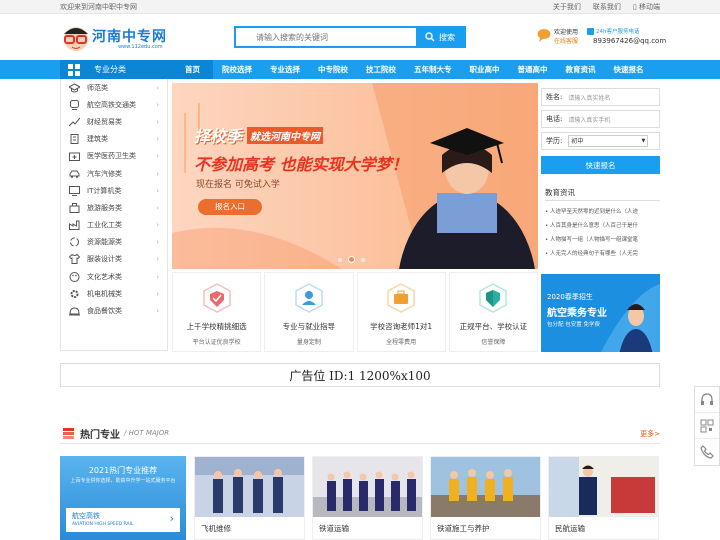 The width and height of the screenshot is (720, 540). I want to click on quick-signup-button: 快速报名, so click(600, 165).